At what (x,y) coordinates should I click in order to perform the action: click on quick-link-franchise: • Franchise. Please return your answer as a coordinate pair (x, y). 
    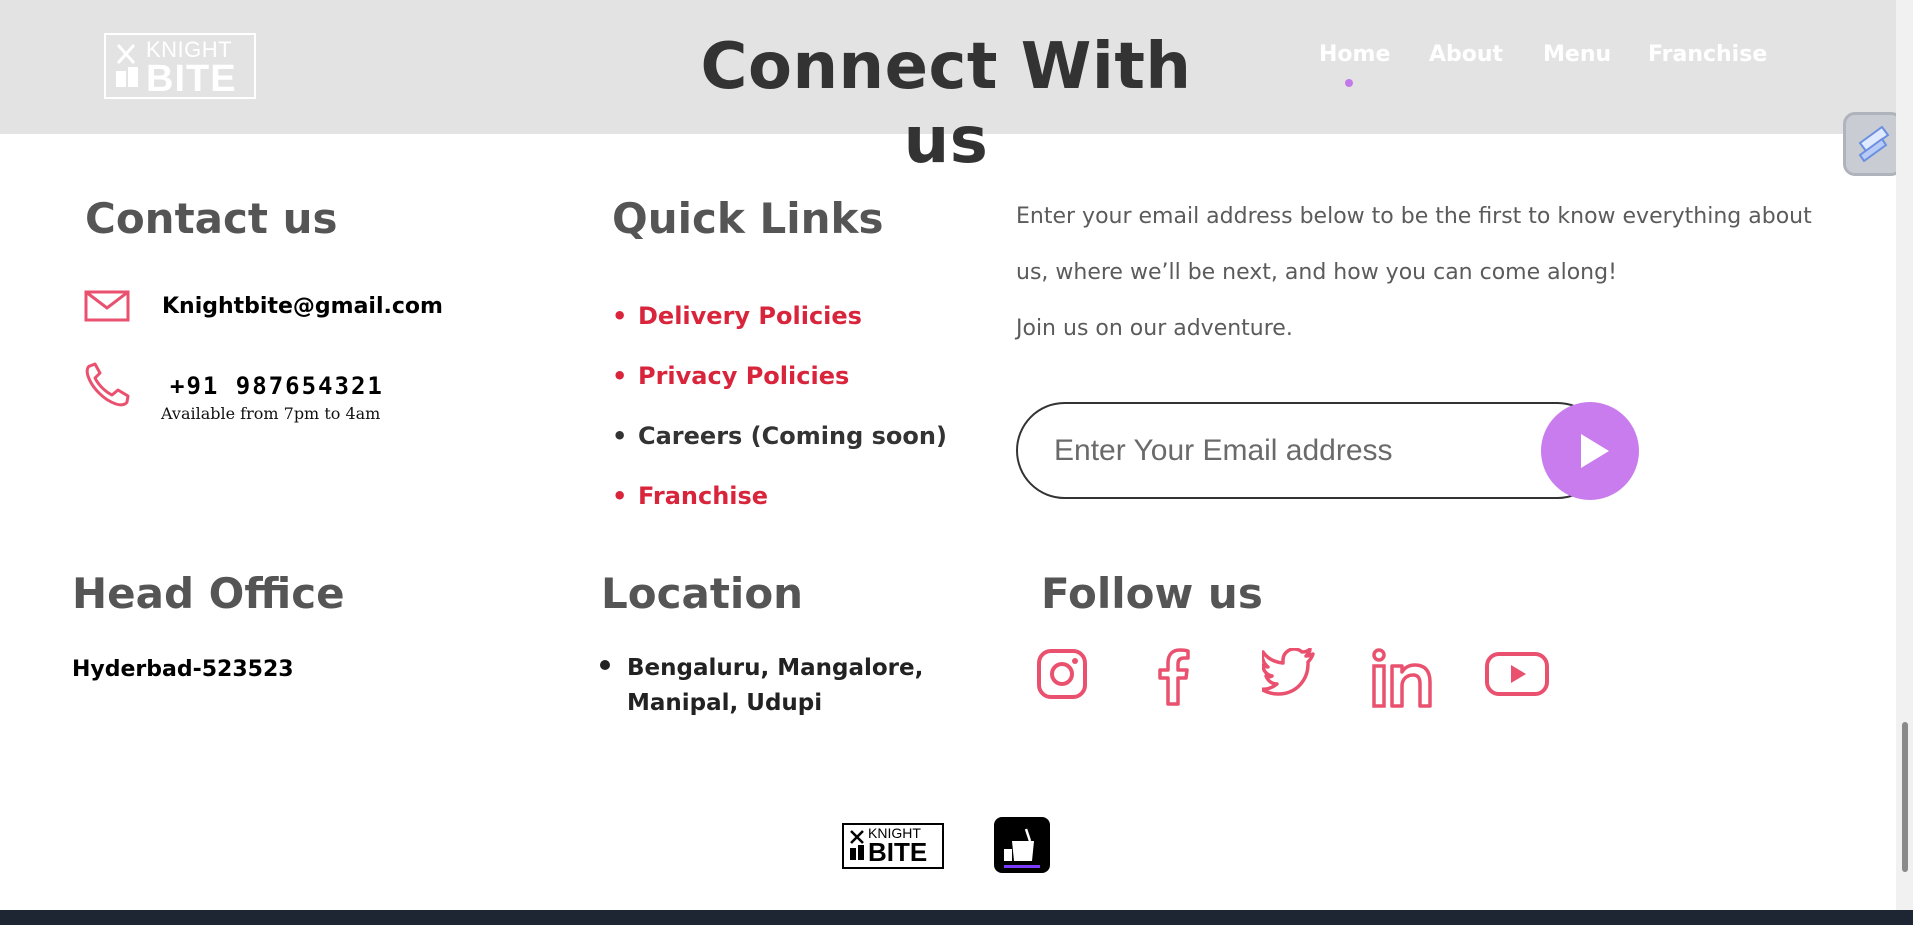
    Looking at the image, I should click on (690, 496).